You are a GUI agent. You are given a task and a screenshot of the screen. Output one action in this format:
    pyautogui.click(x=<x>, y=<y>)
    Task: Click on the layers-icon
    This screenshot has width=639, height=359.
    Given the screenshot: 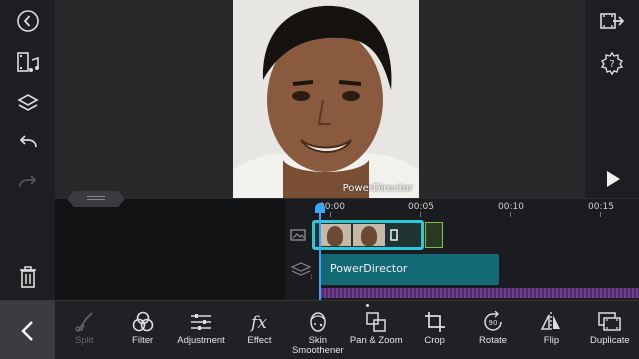 What is the action you would take?
    pyautogui.click(x=28, y=102)
    